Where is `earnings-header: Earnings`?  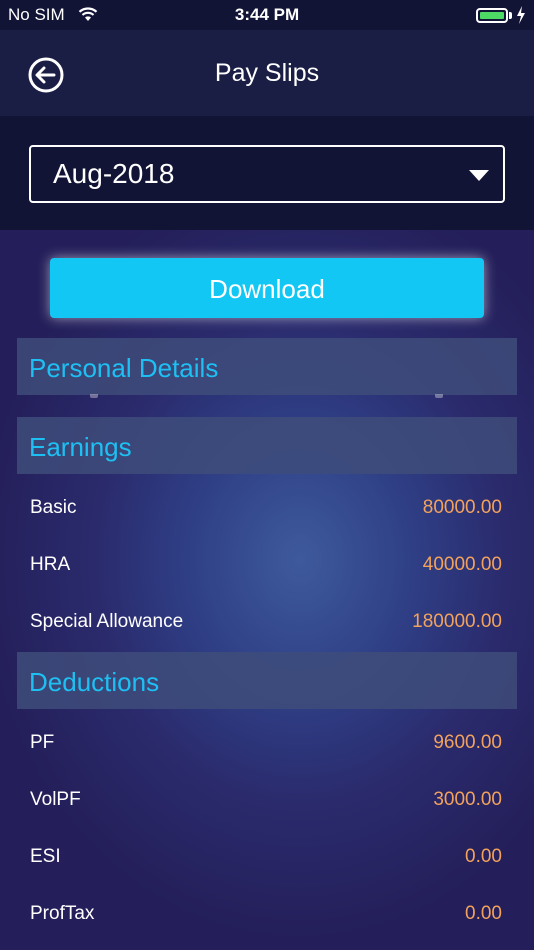 earnings-header: Earnings is located at coordinates (267, 445).